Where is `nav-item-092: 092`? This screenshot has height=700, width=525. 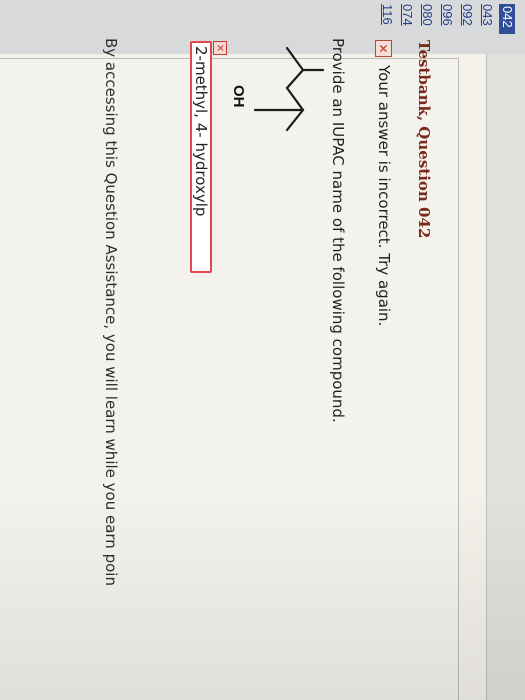
nav-item-092: 092 is located at coordinates (467, 19).